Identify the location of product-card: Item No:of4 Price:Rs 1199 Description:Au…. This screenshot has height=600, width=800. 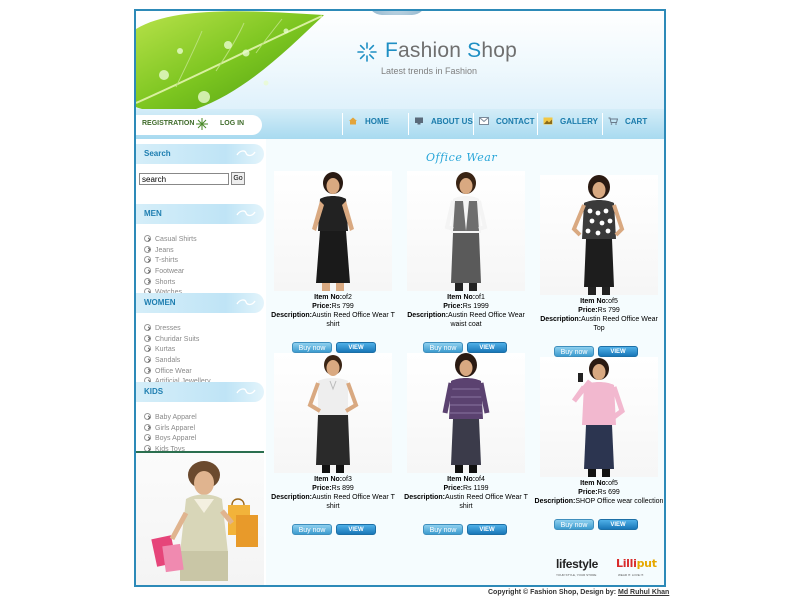
(466, 445).